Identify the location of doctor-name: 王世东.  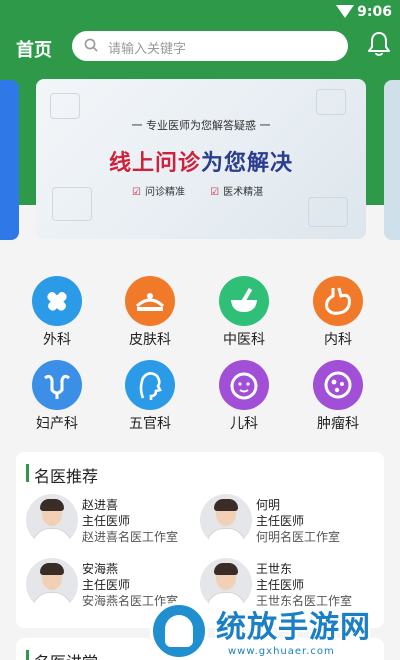
(274, 569).